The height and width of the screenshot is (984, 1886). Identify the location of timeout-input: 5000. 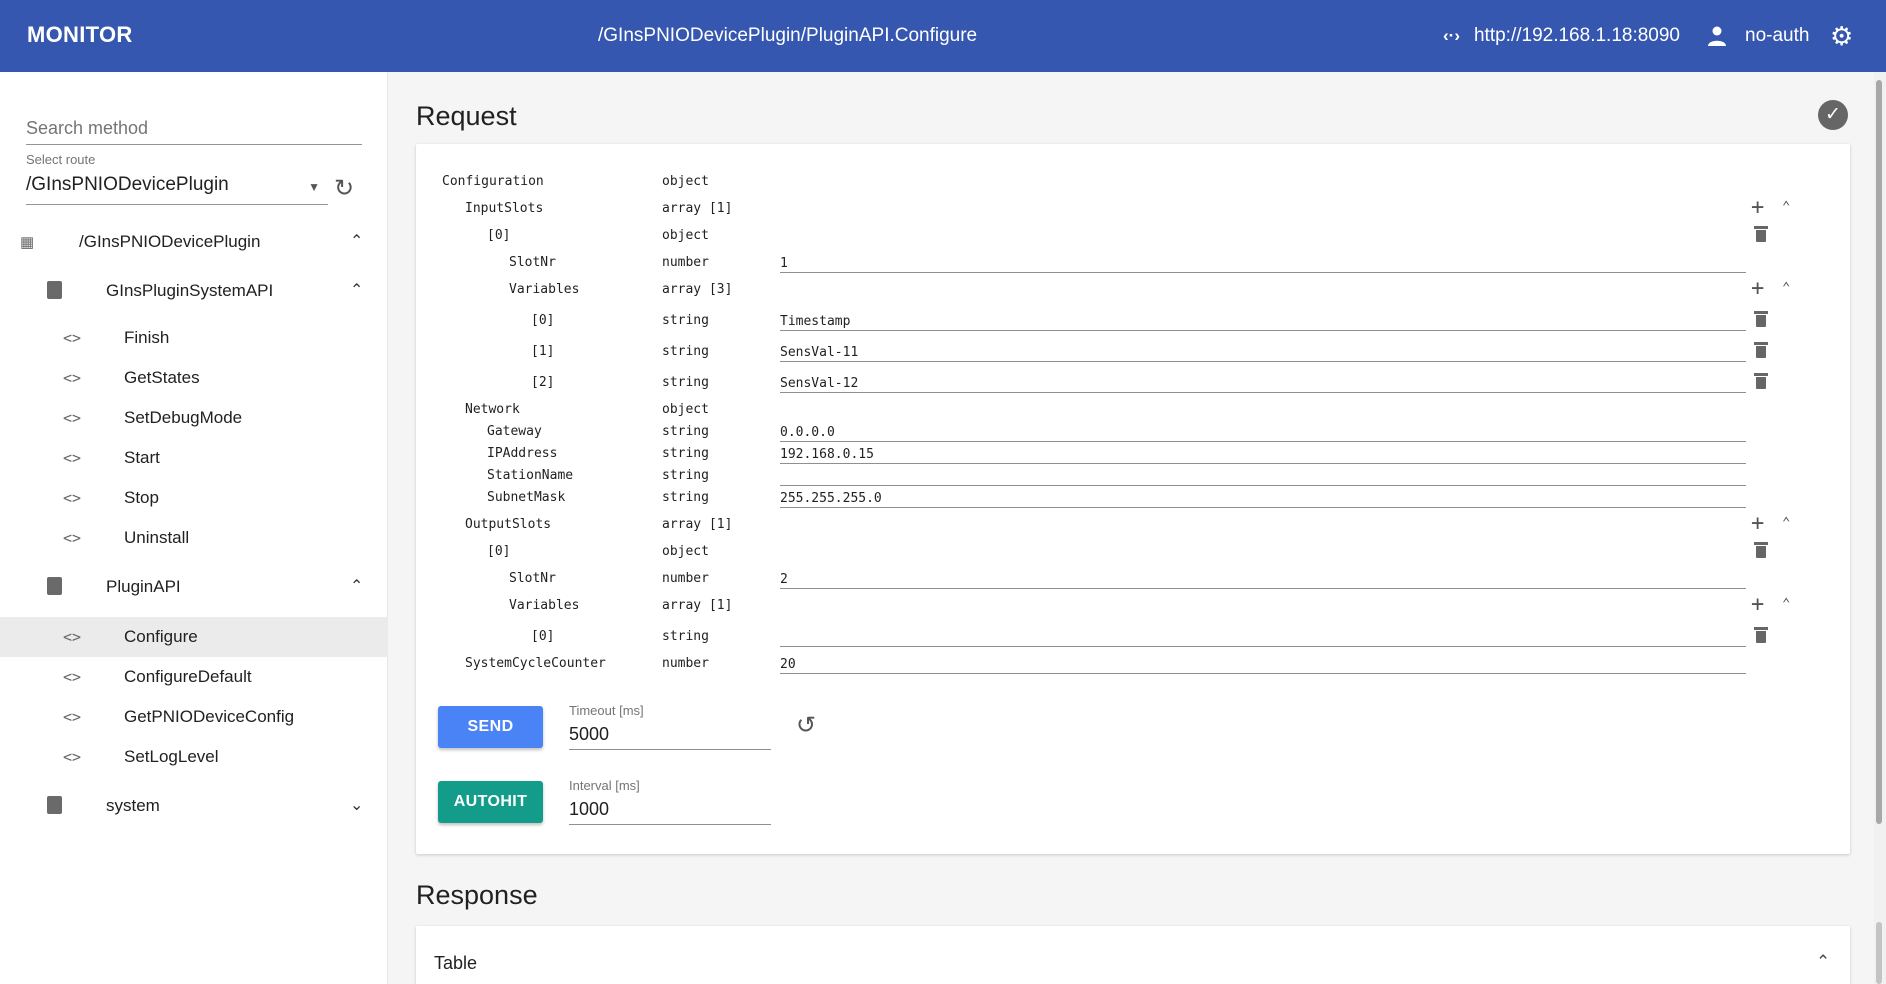
(670, 735).